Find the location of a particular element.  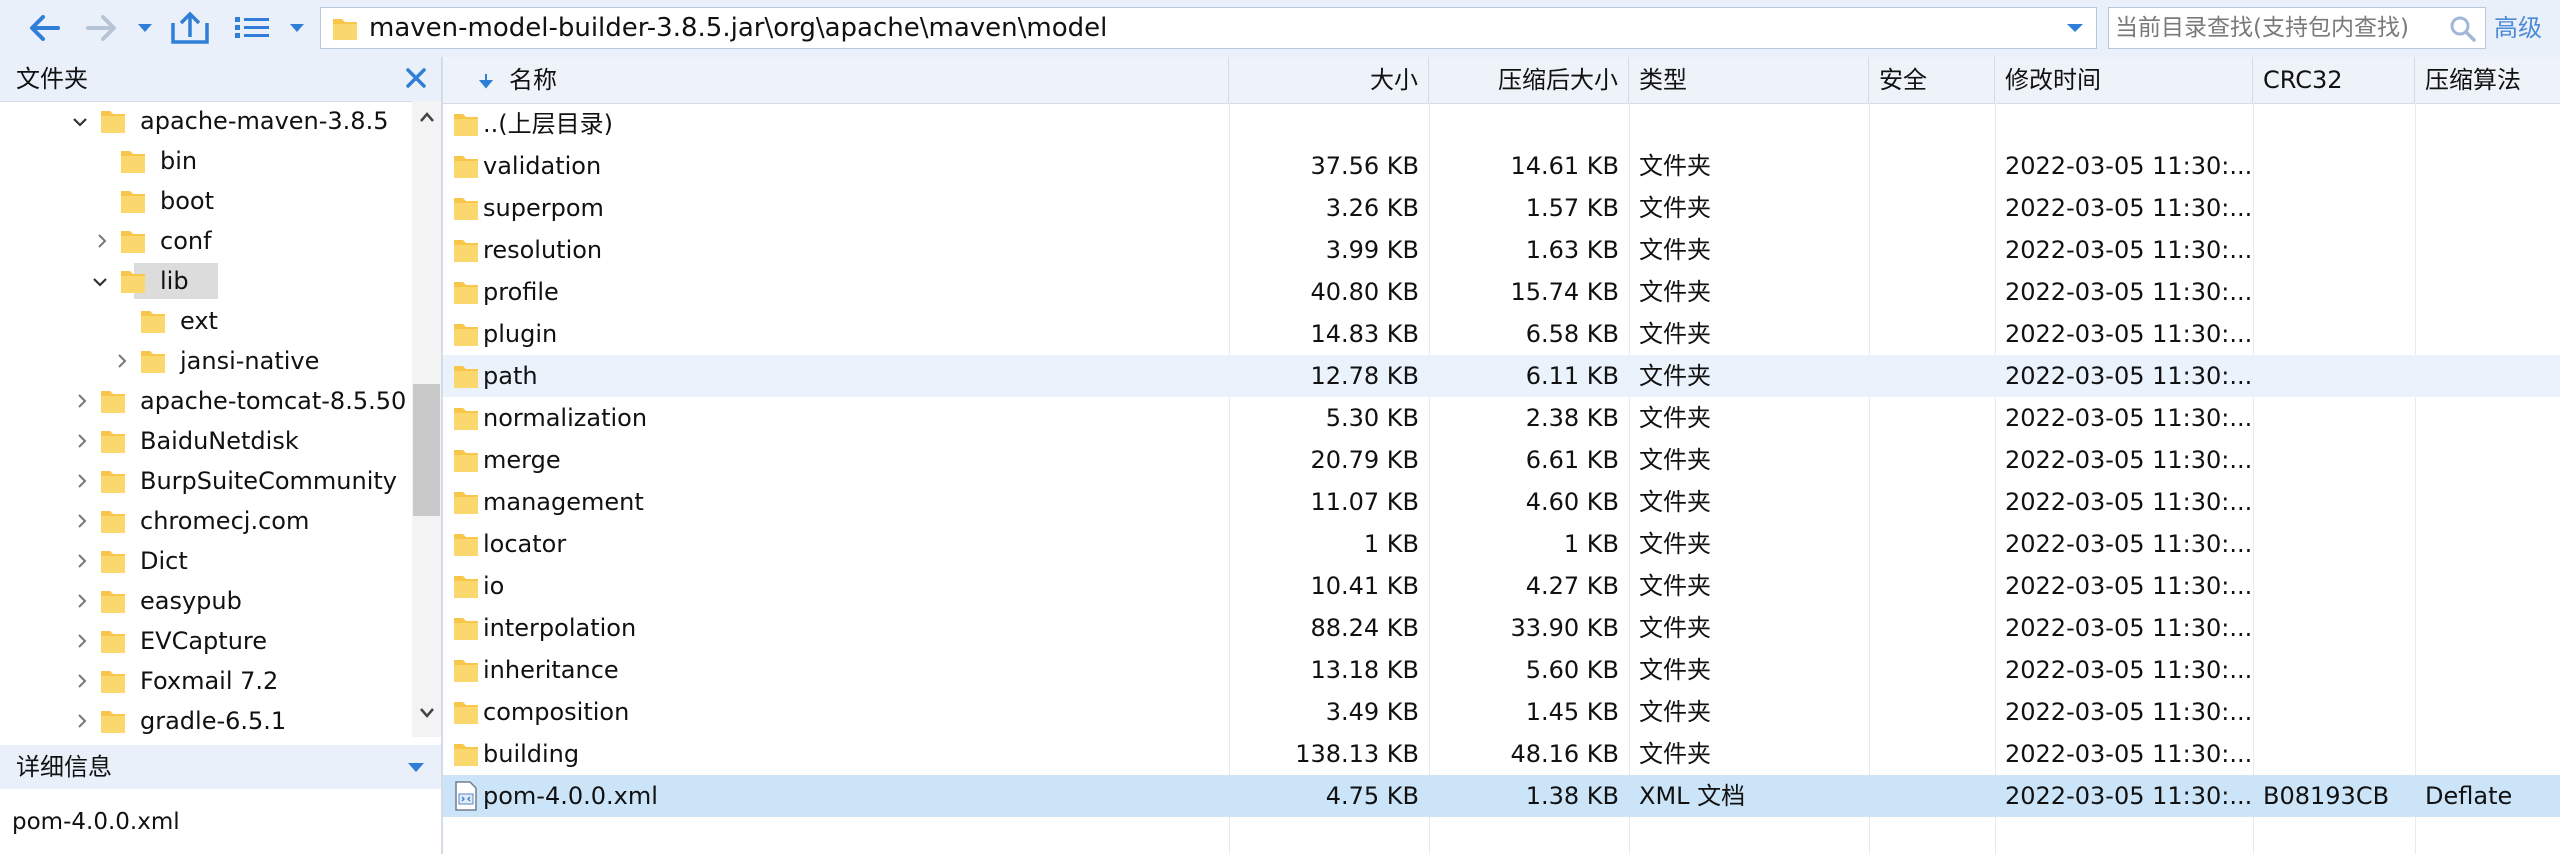

tree-item: gradle-6.5.1 is located at coordinates (206, 719).